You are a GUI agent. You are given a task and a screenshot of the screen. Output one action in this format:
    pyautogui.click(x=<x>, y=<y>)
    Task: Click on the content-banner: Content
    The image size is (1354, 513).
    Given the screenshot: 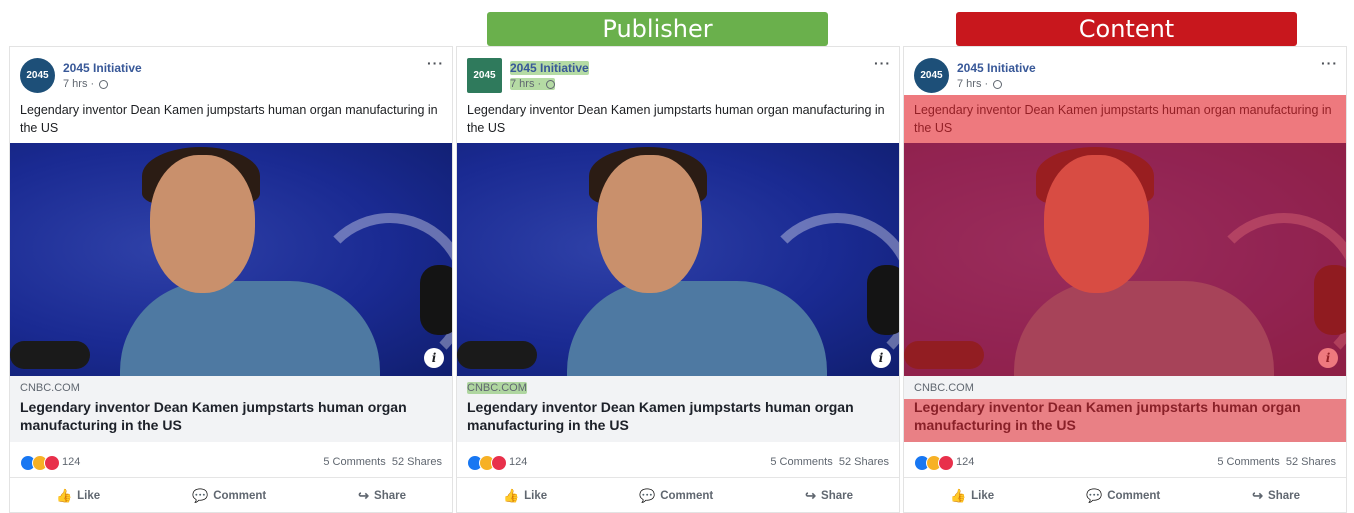 What is the action you would take?
    pyautogui.click(x=1126, y=29)
    